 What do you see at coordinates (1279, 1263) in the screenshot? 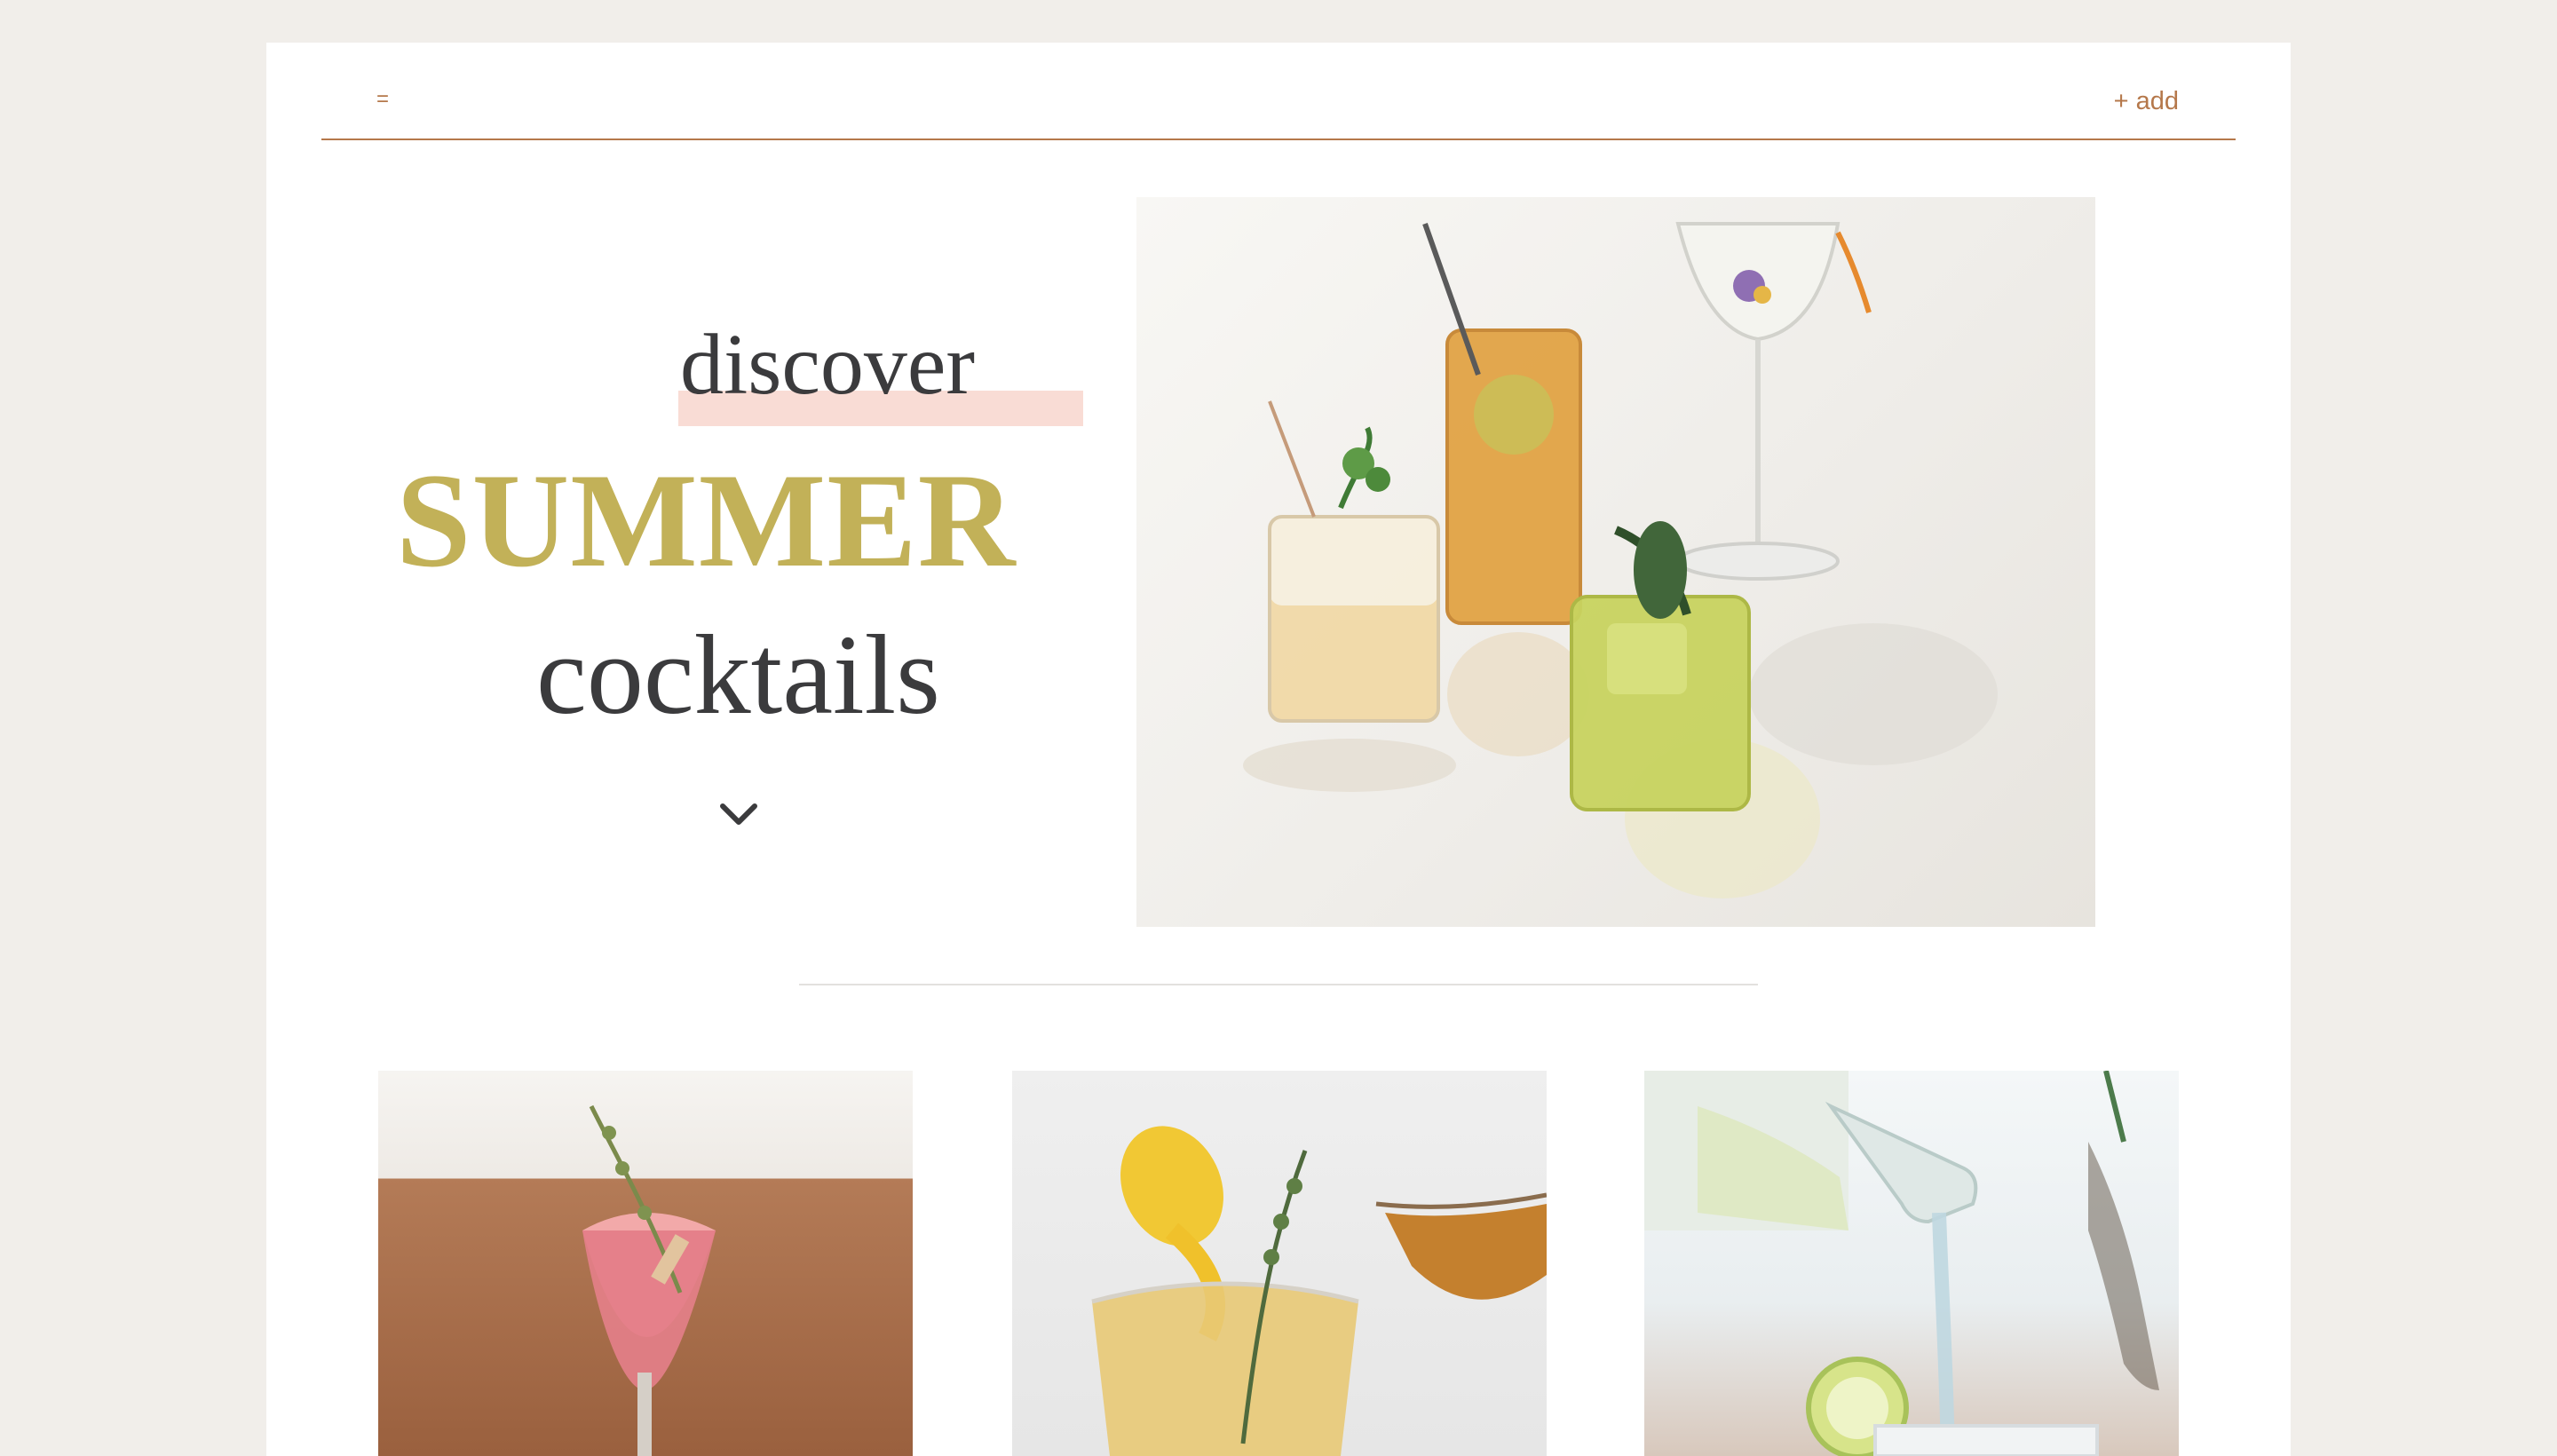
I see `cocktail-card-lemon` at bounding box center [1279, 1263].